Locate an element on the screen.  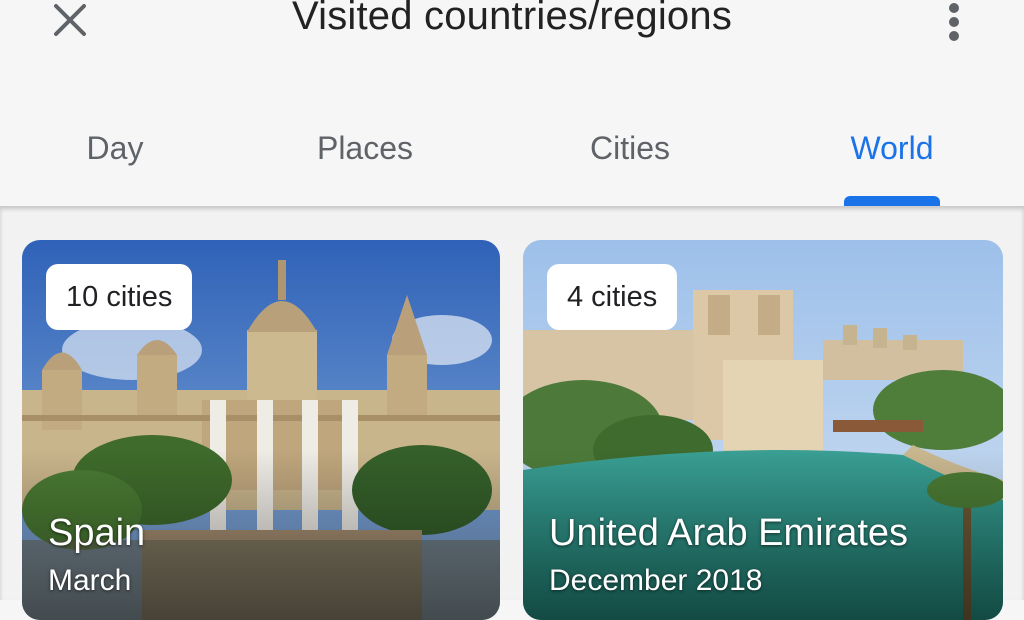
country-name: Spain is located at coordinates (97, 533).